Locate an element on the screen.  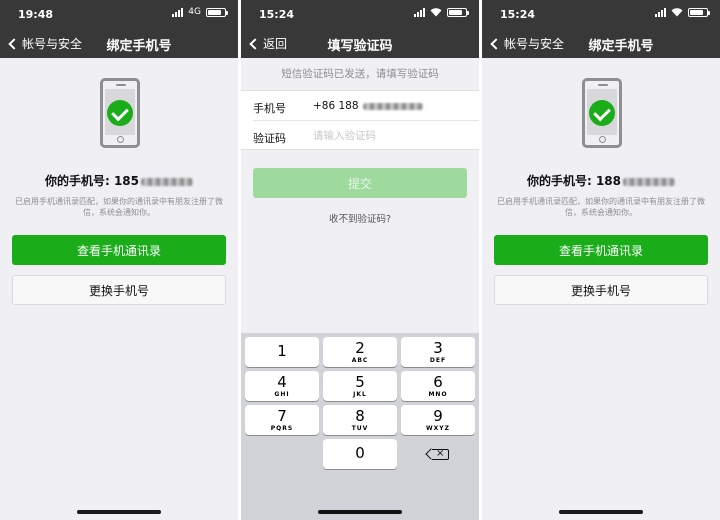
key-5: 5 JKL is located at coordinates (360, 386).